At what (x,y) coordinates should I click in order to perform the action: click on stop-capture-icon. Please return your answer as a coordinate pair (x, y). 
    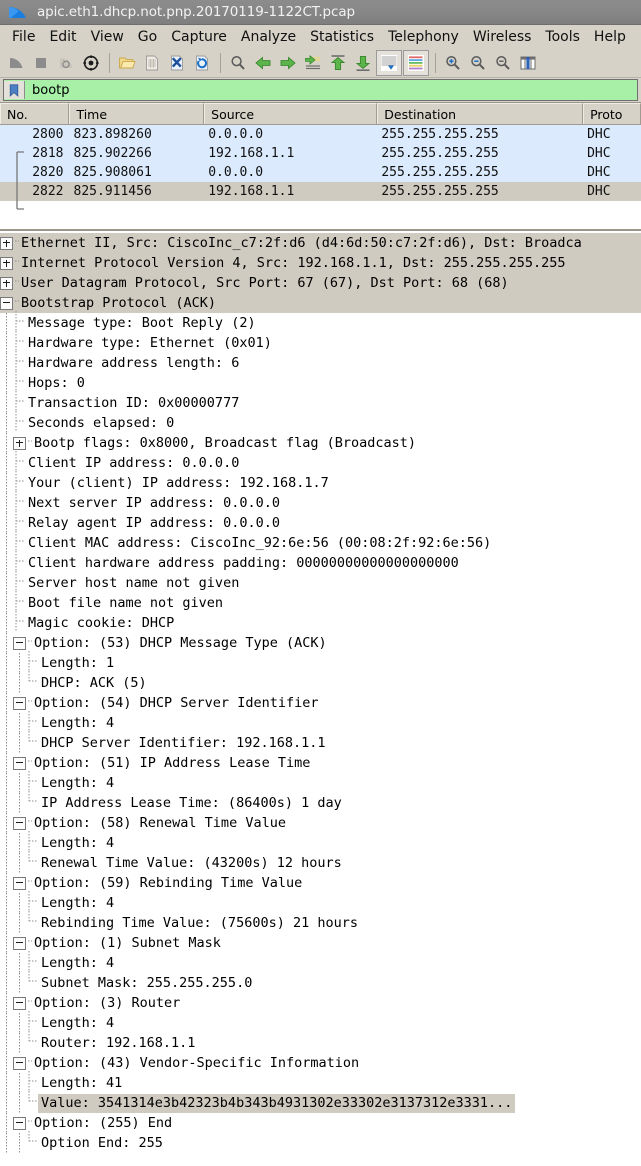
    Looking at the image, I should click on (41, 63).